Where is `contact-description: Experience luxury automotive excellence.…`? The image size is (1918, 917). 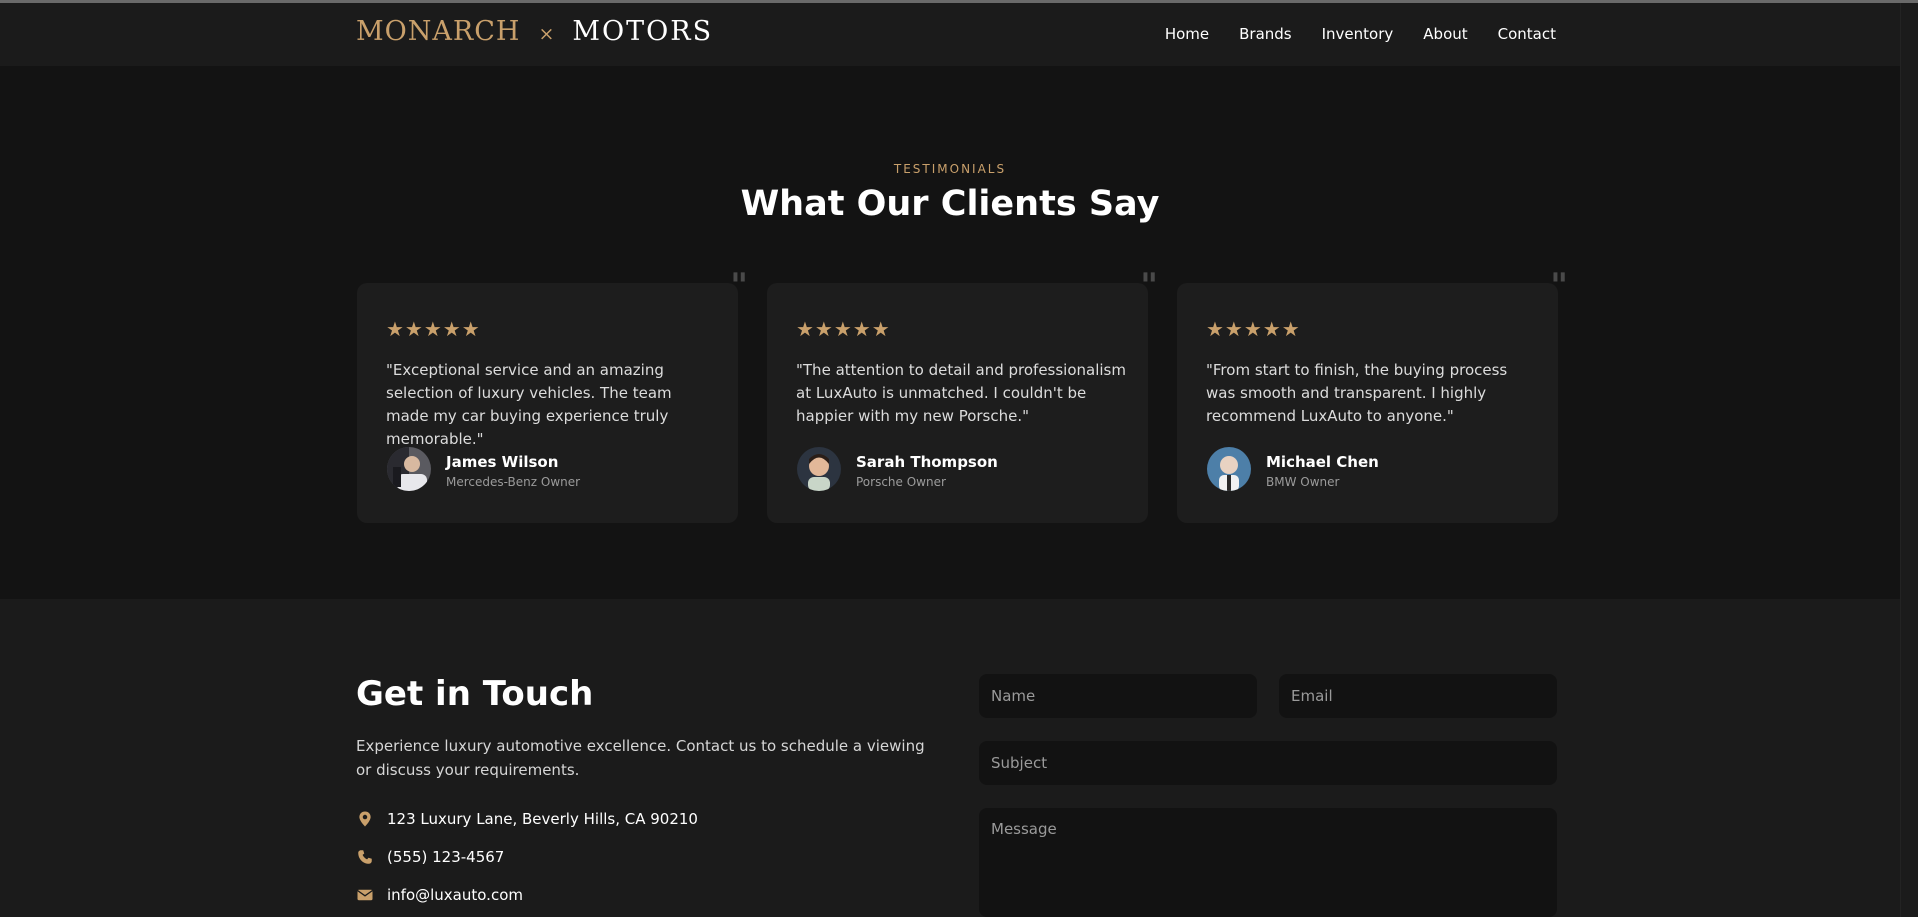 contact-description: Experience luxury automotive excellence.… is located at coordinates (640, 758).